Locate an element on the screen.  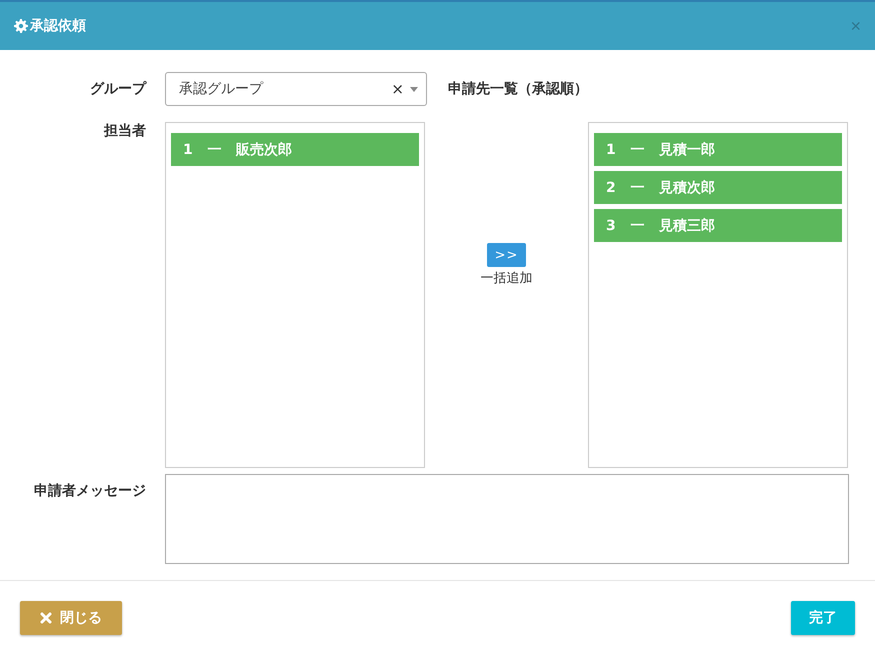
done-button: 完了 is located at coordinates (823, 618).